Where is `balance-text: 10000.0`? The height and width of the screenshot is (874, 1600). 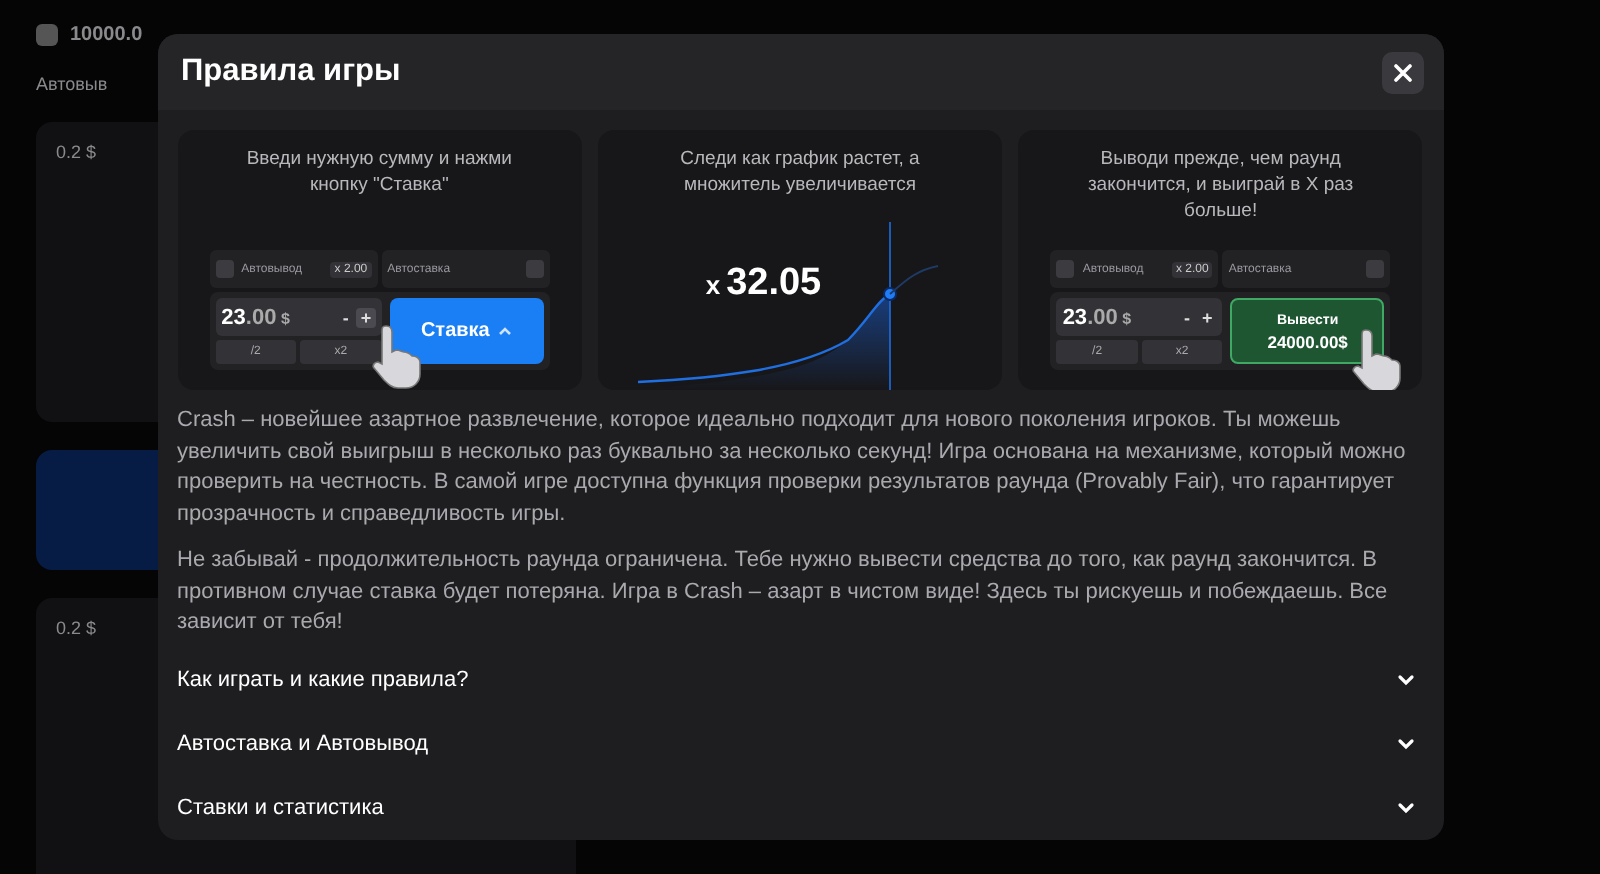
balance-text: 10000.0 is located at coordinates (106, 35).